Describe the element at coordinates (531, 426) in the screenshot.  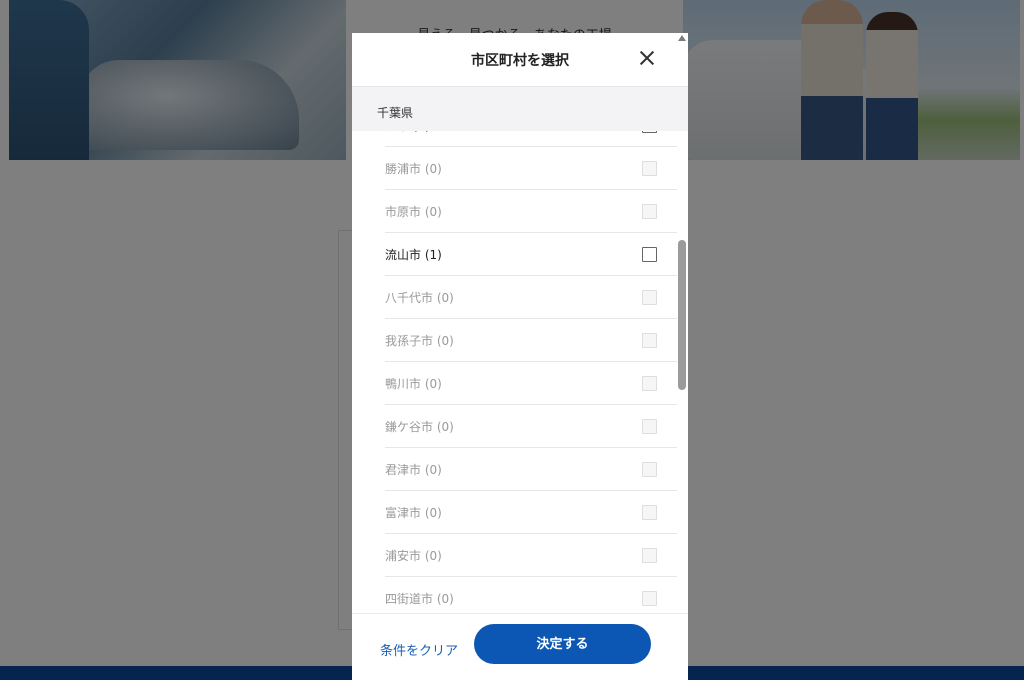
I see `city-list-item: 鎌ケ谷市 (0)` at that location.